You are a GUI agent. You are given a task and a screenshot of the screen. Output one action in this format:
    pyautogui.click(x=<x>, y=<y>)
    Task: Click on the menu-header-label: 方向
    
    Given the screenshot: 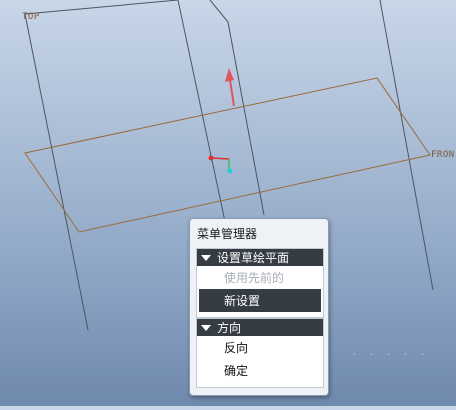 What is the action you would take?
    pyautogui.click(x=229, y=328)
    